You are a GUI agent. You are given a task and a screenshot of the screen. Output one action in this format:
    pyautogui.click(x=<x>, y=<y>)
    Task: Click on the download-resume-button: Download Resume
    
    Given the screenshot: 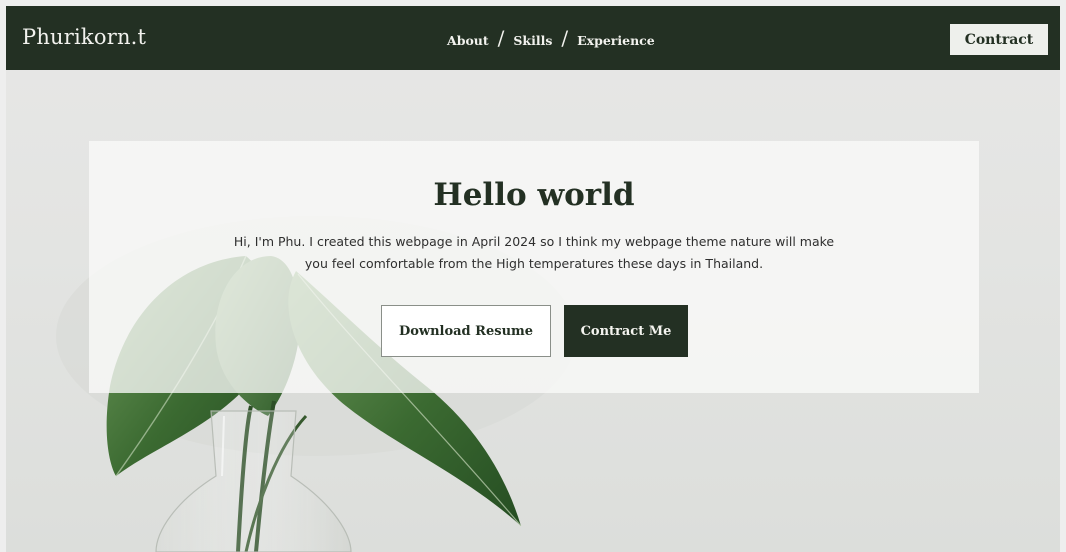 What is the action you would take?
    pyautogui.click(x=466, y=331)
    